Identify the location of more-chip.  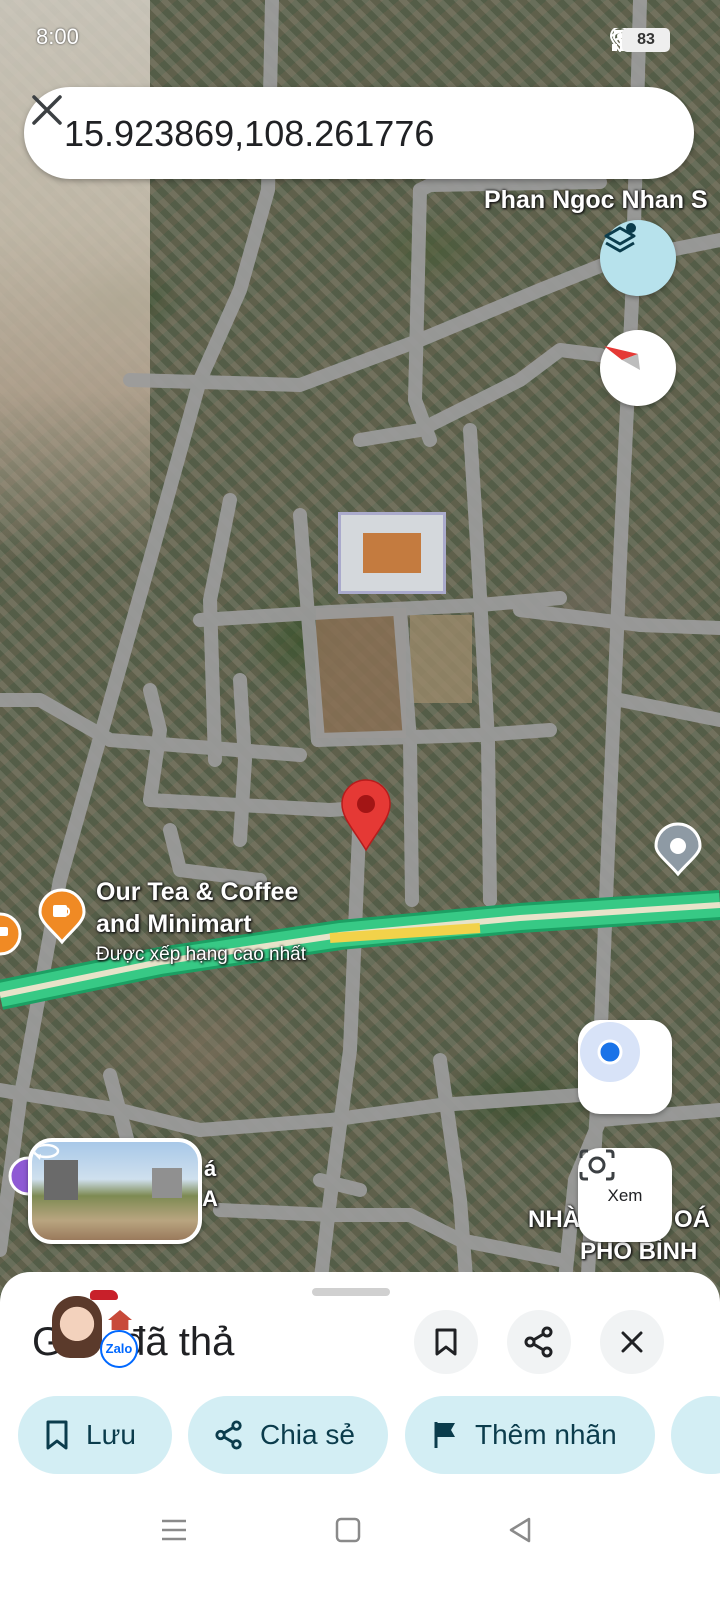
(695, 1435).